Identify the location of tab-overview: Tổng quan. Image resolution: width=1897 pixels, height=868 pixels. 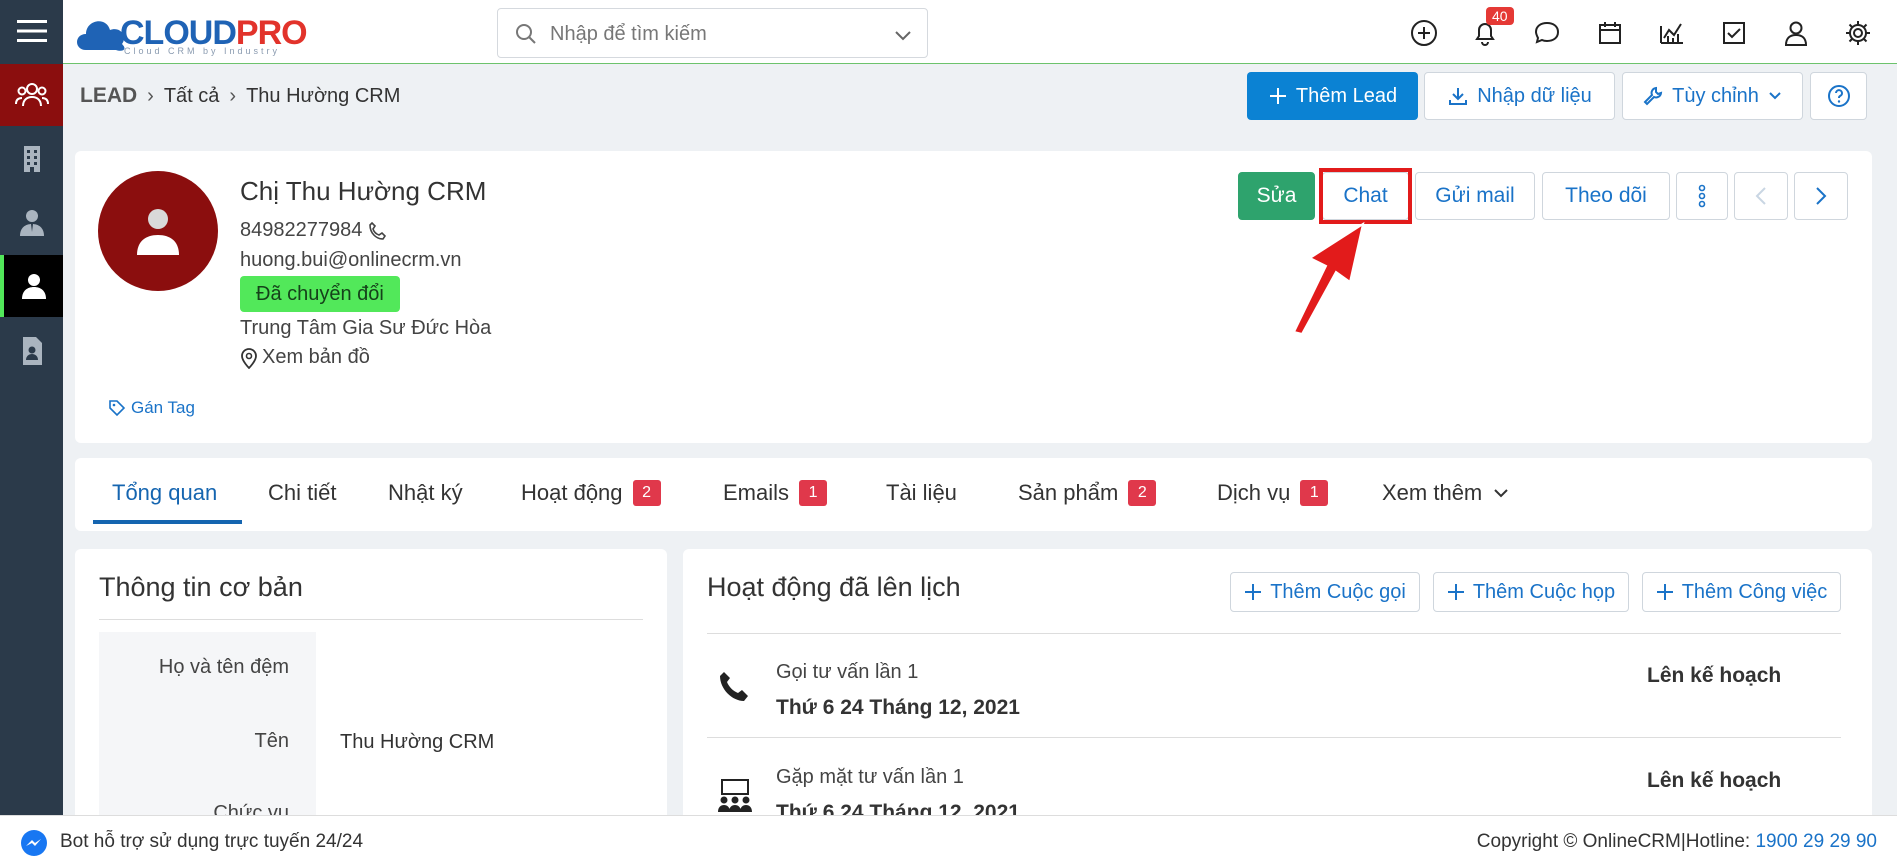
(164, 493).